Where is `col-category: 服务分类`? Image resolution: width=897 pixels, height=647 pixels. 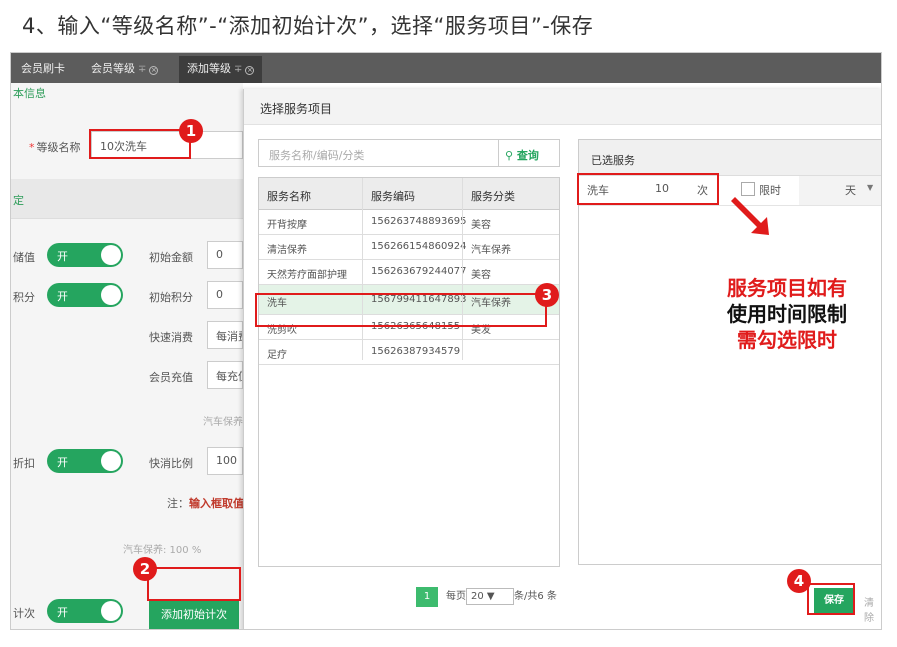 col-category: 服务分类 is located at coordinates (493, 196).